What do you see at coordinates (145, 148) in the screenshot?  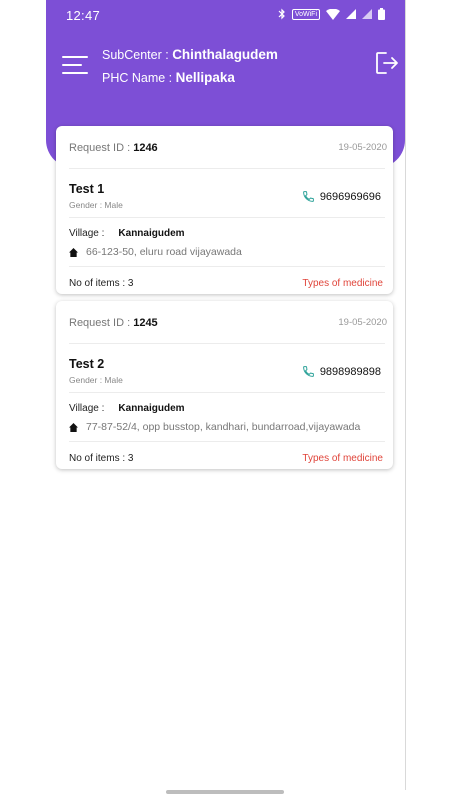 I see `request-id-value: 1246` at bounding box center [145, 148].